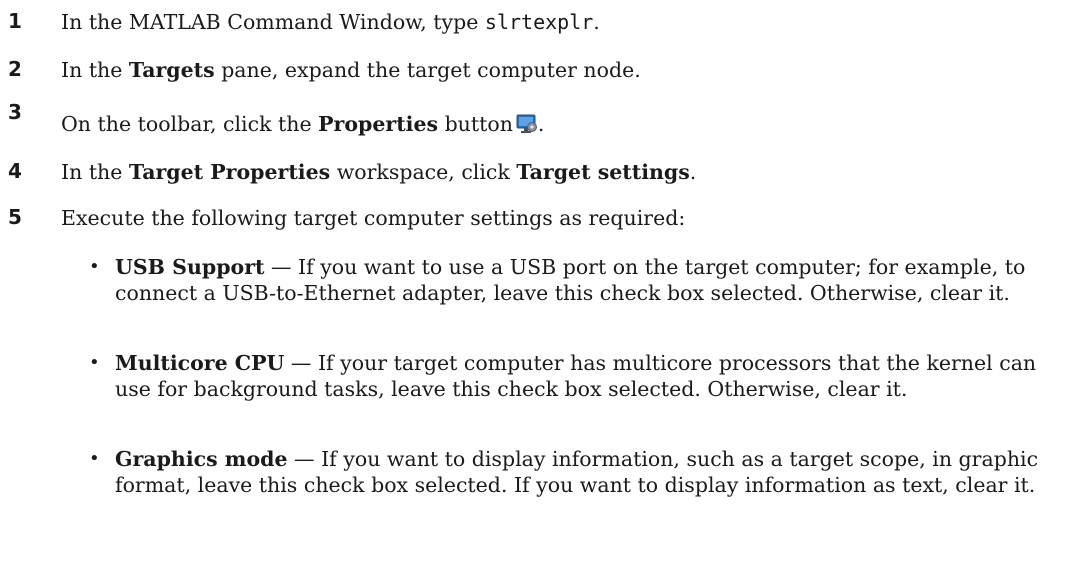  What do you see at coordinates (15, 69) in the screenshot?
I see `step-number: 2` at bounding box center [15, 69].